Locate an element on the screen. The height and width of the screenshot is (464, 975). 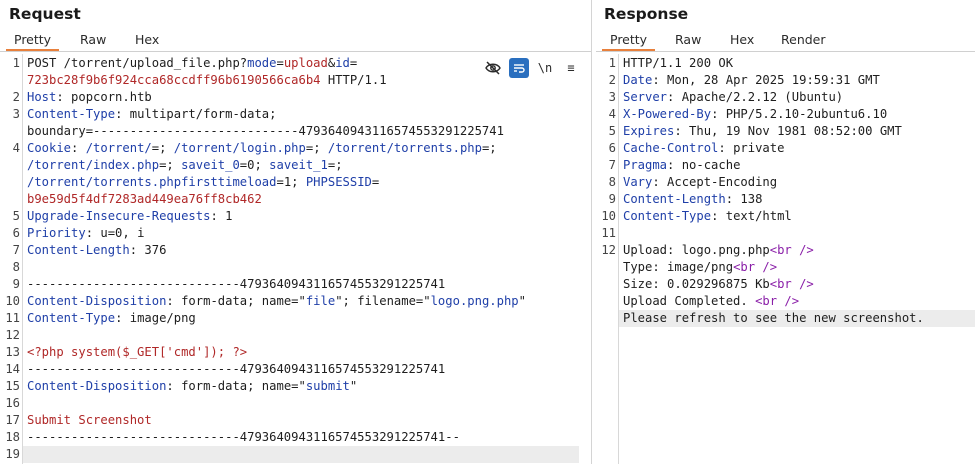
response-line-number: 3 is located at coordinates (612, 97).